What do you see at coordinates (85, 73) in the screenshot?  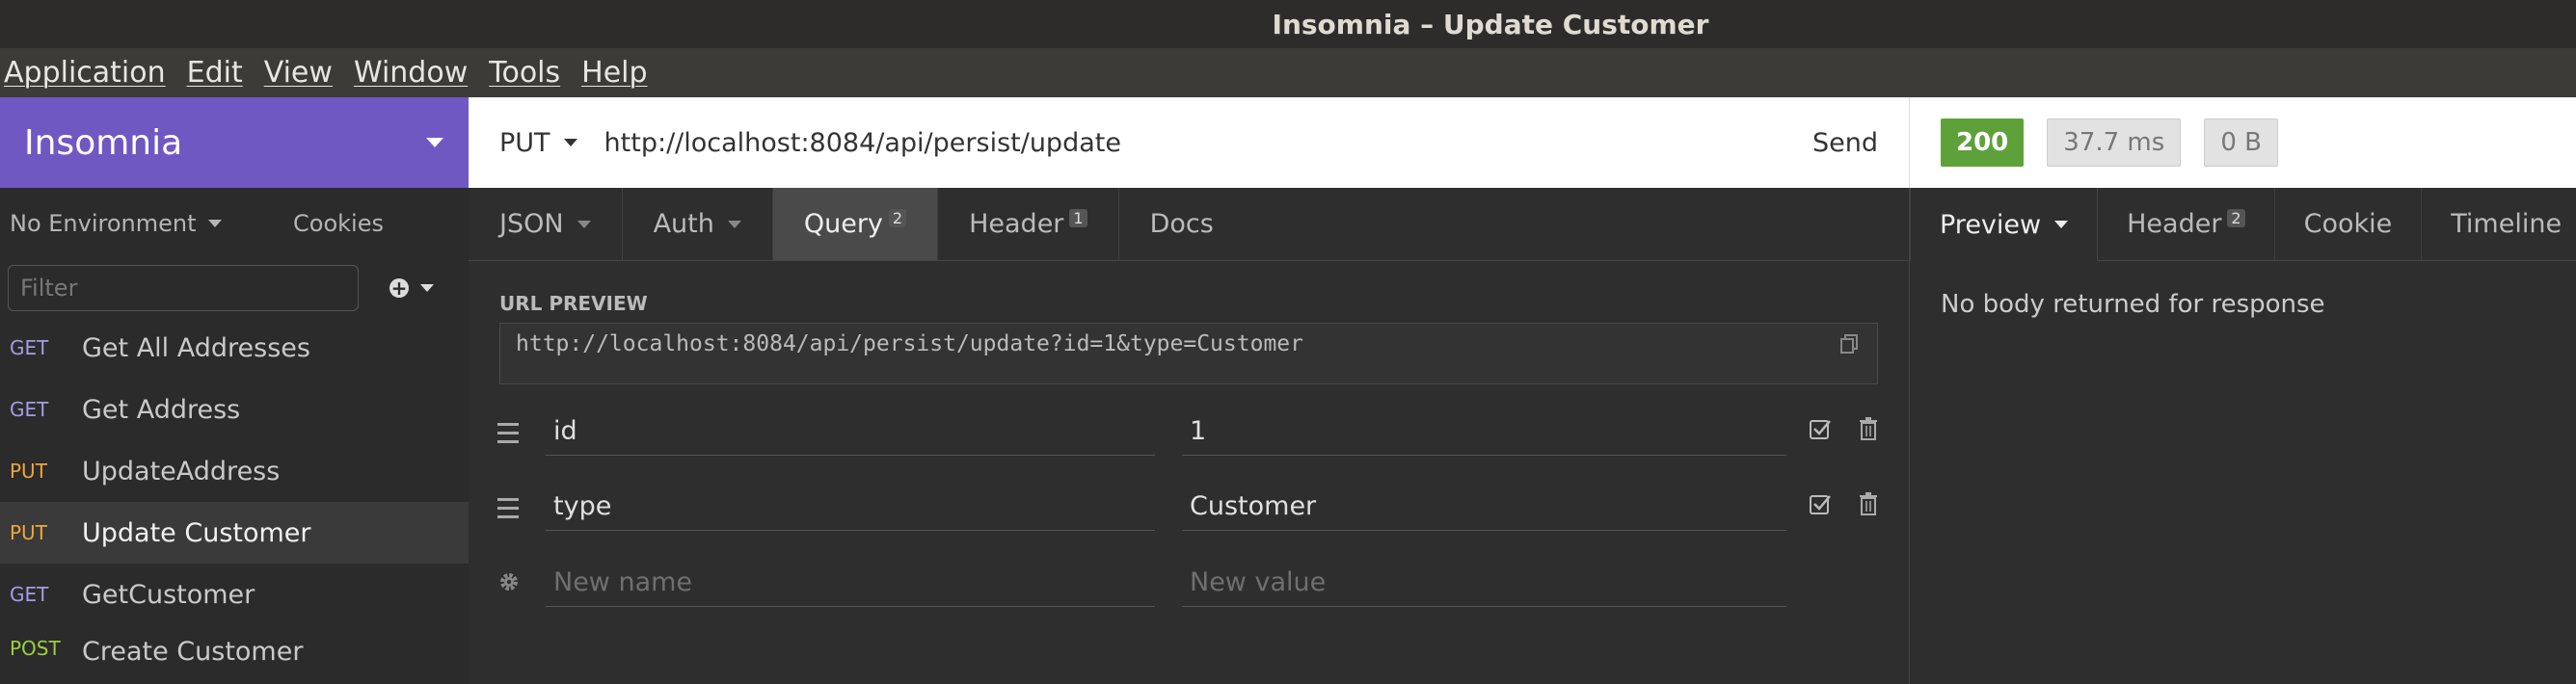 I see `menu-application: Application` at bounding box center [85, 73].